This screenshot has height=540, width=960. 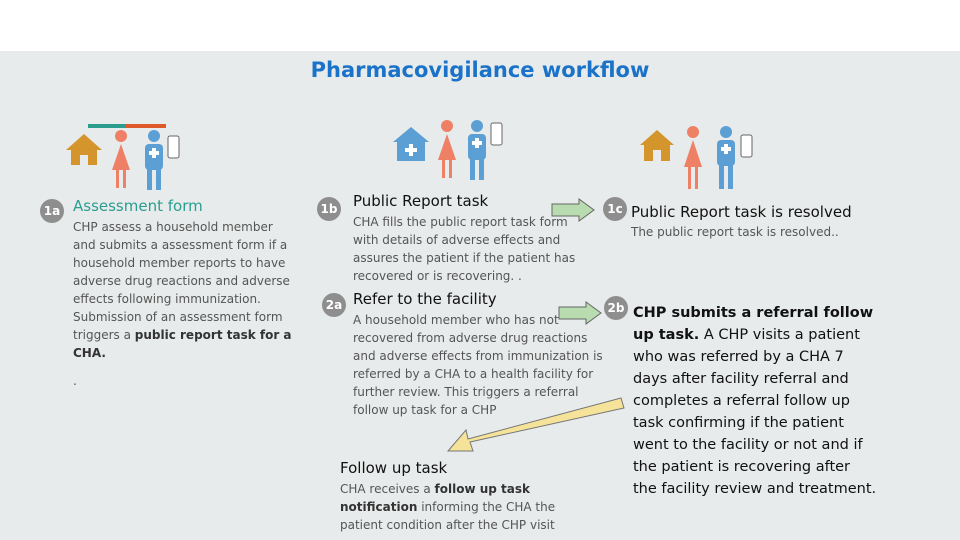 I want to click on assessment-form-heading: Assessment form, so click(x=138, y=206).